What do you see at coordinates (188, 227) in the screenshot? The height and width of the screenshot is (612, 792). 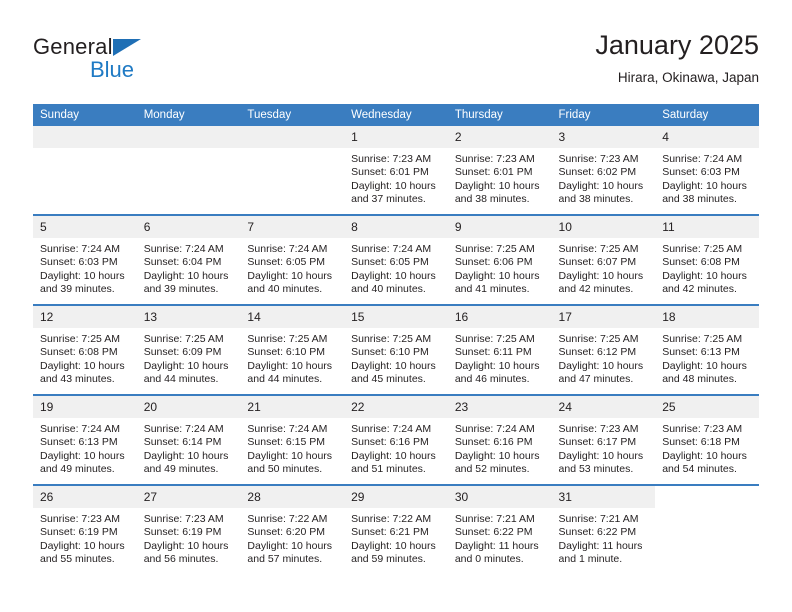 I see `day-number: 6` at bounding box center [188, 227].